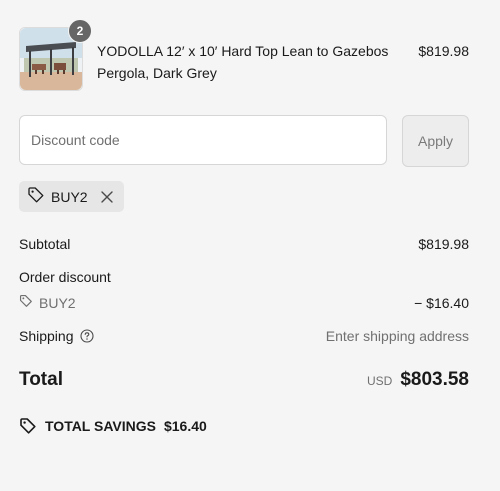 The width and height of the screenshot is (500, 491). What do you see at coordinates (244, 383) in the screenshot?
I see `total-row: Total USD $803.58` at bounding box center [244, 383].